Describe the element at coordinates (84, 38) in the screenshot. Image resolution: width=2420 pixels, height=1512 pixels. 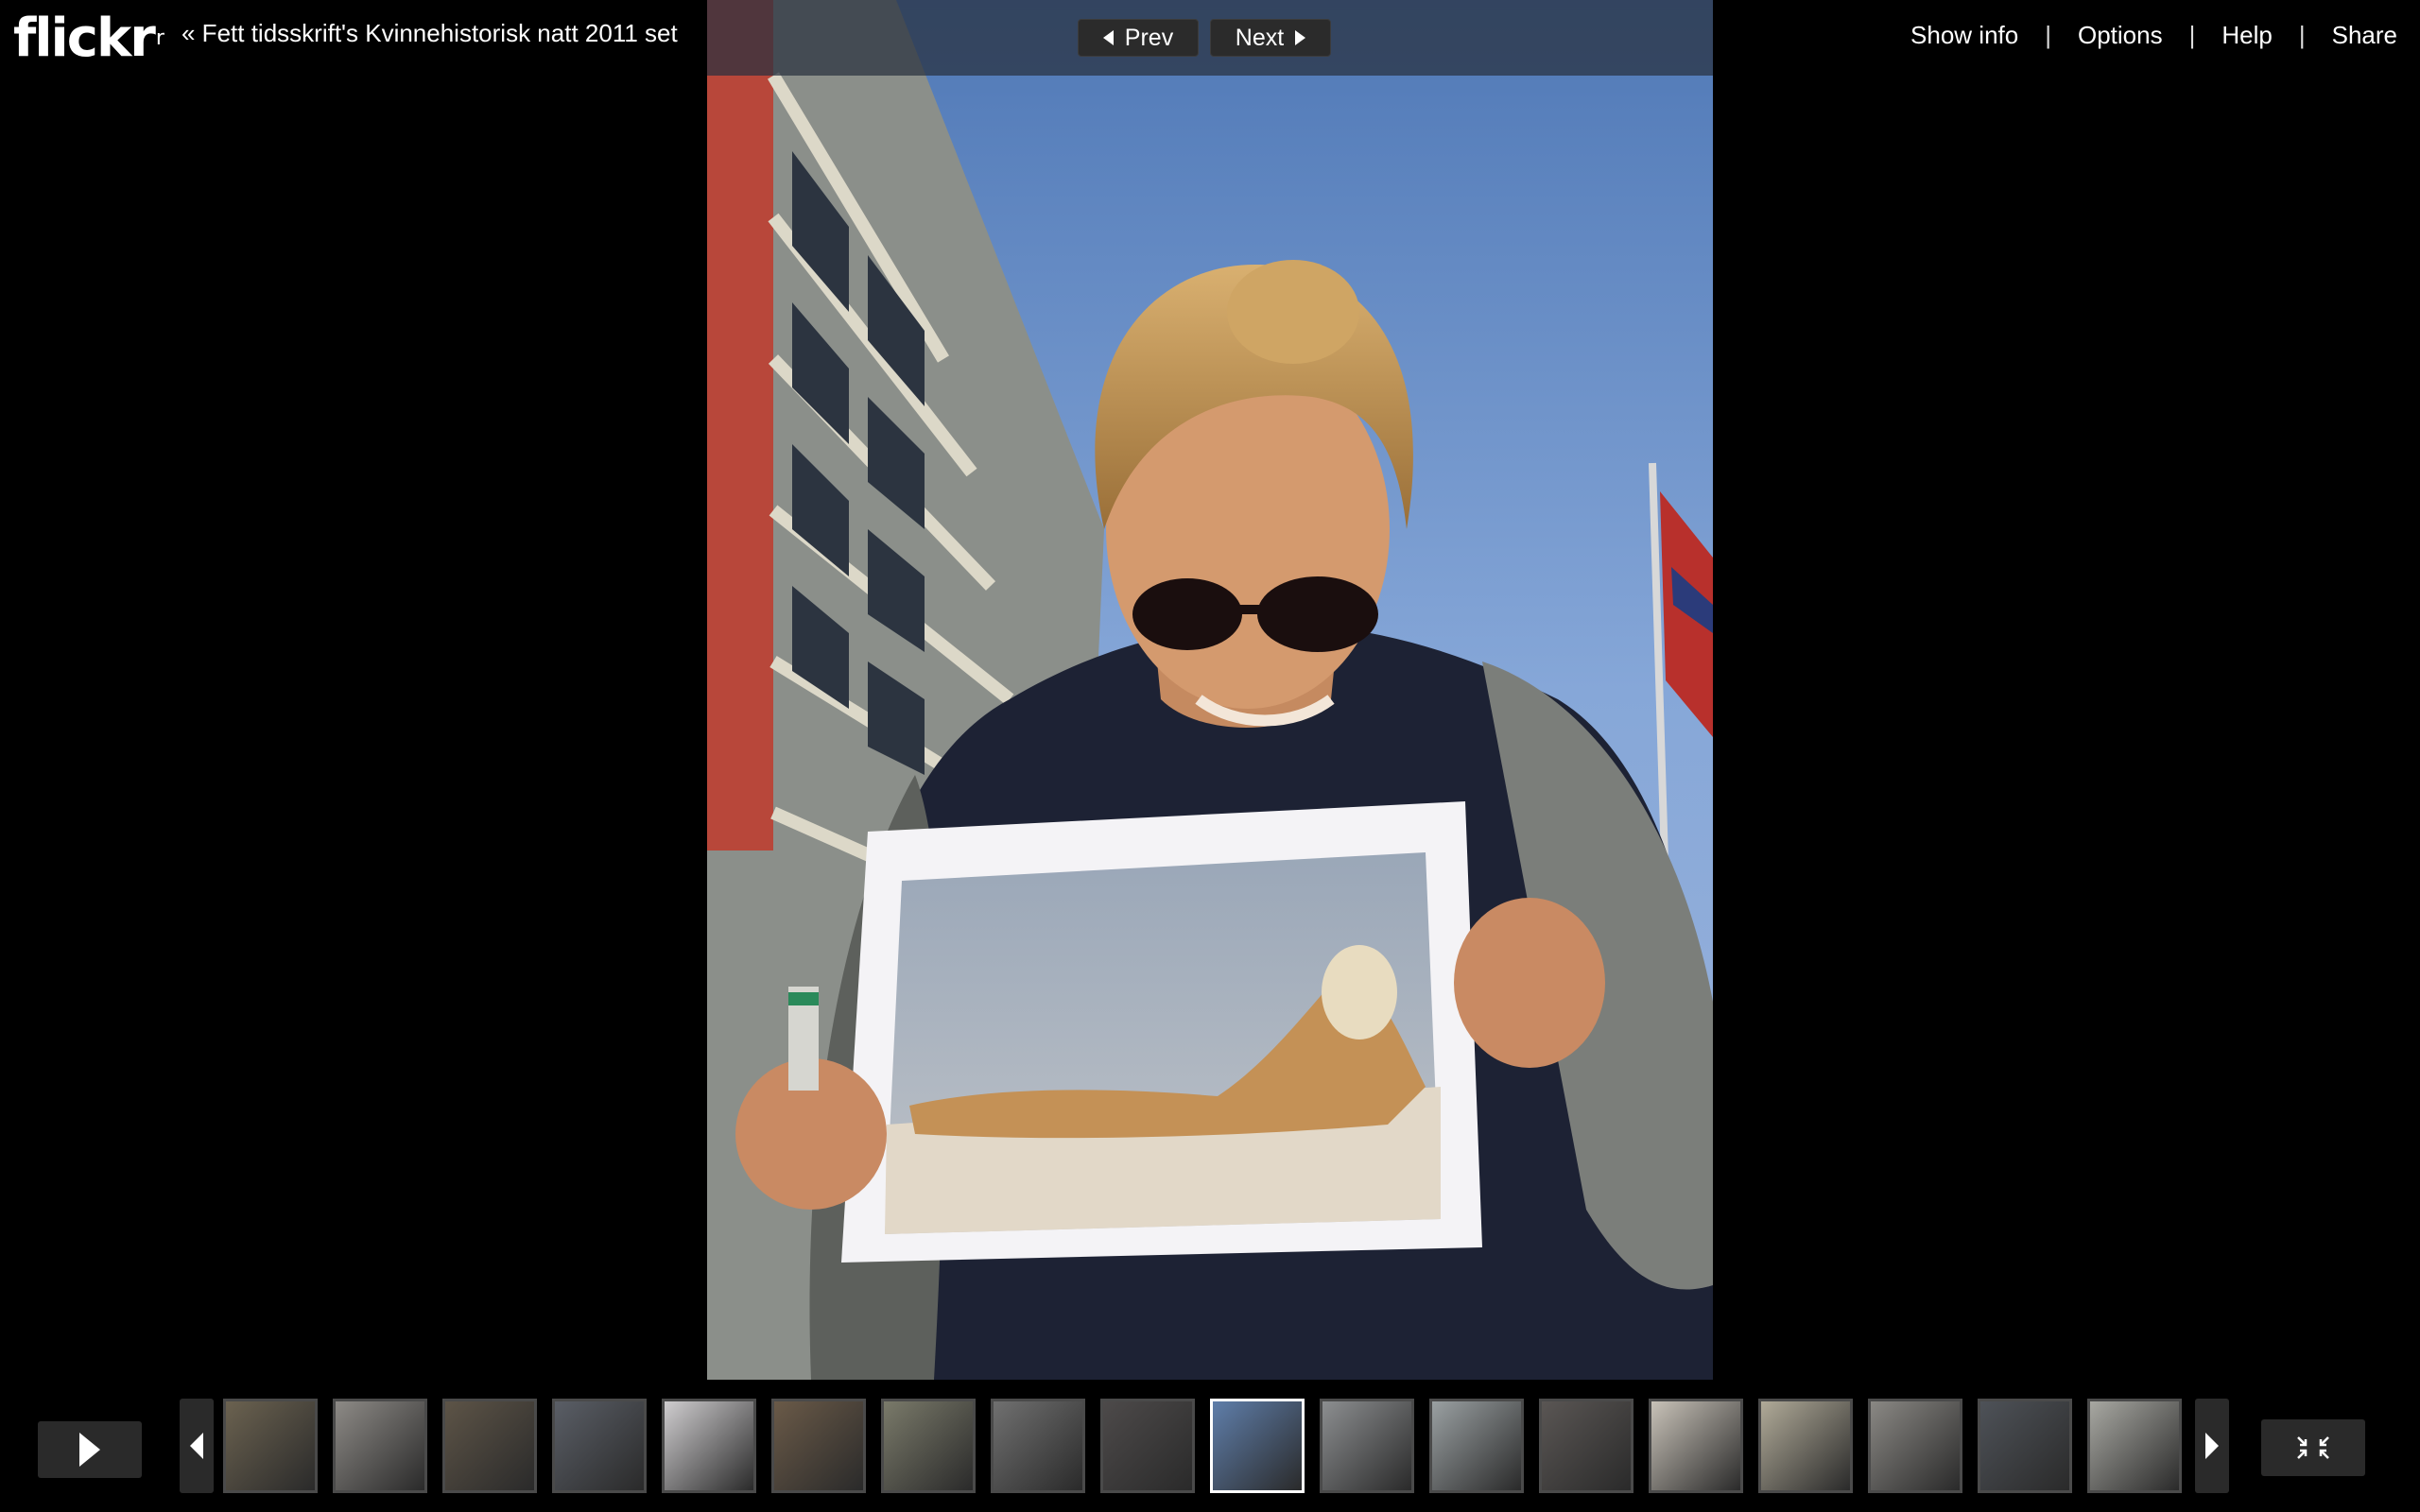
I see `flickr-logo-text: flickr` at that location.